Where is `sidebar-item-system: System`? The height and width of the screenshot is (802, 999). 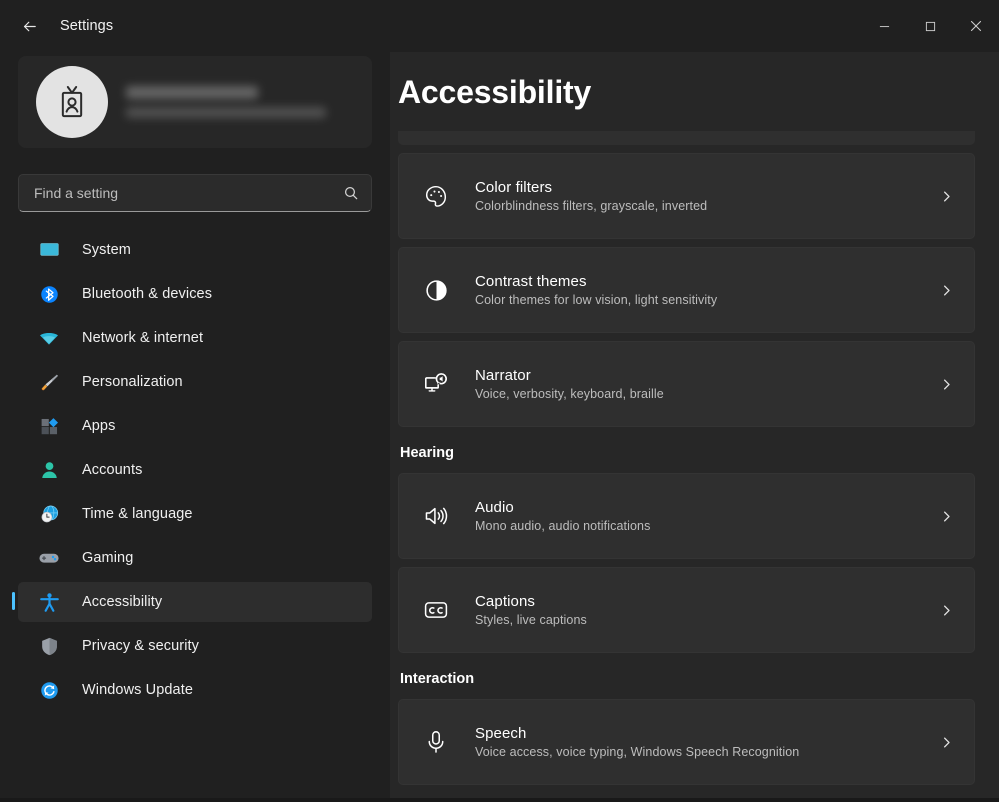
sidebar-item-system: System is located at coordinates (195, 250).